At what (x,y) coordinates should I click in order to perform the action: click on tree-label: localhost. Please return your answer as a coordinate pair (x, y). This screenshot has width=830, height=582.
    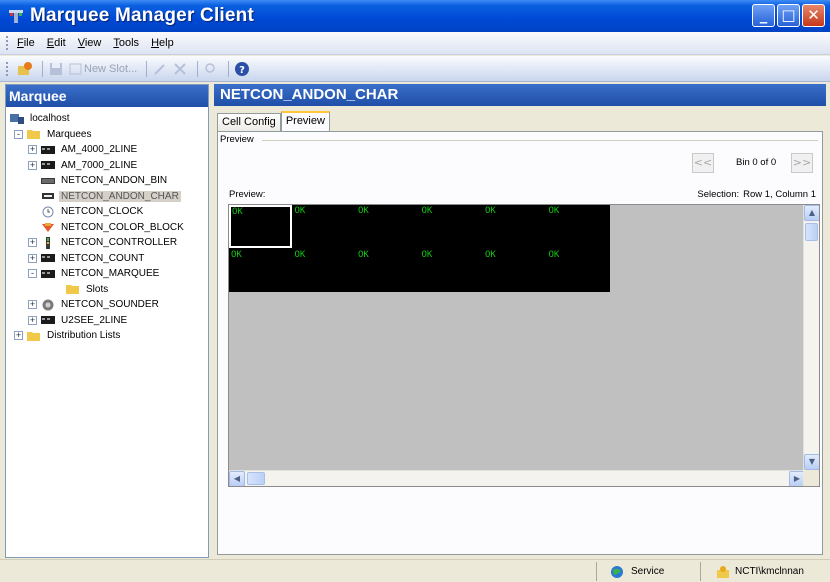
    Looking at the image, I should click on (50, 119).